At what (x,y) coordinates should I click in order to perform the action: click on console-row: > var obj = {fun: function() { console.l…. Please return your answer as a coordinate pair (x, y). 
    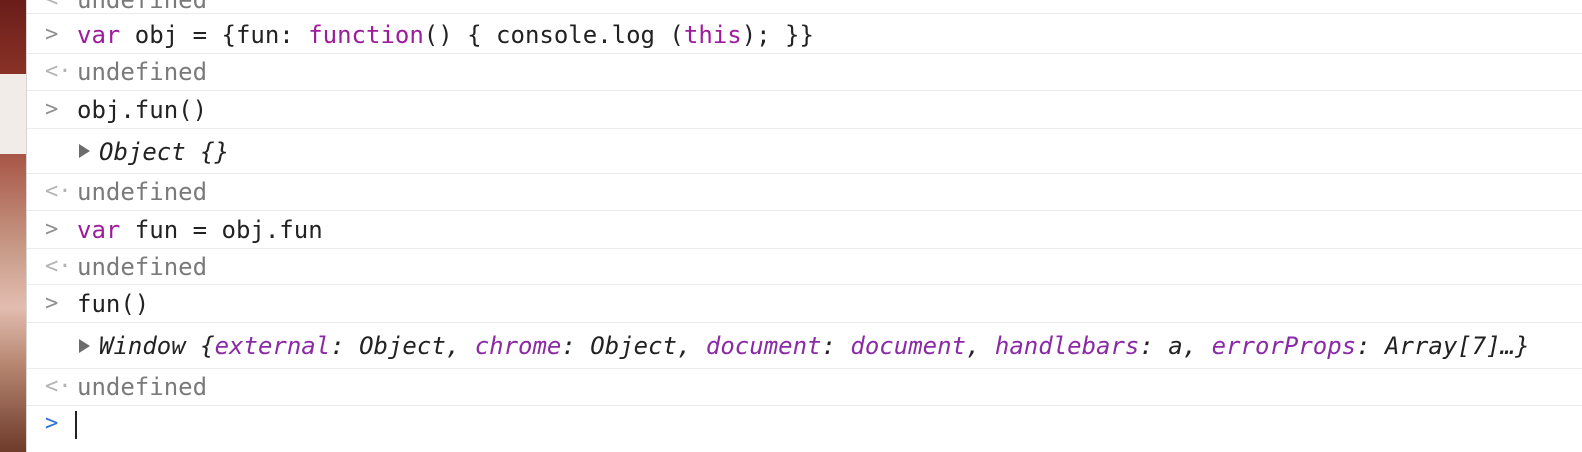
    Looking at the image, I should click on (804, 35).